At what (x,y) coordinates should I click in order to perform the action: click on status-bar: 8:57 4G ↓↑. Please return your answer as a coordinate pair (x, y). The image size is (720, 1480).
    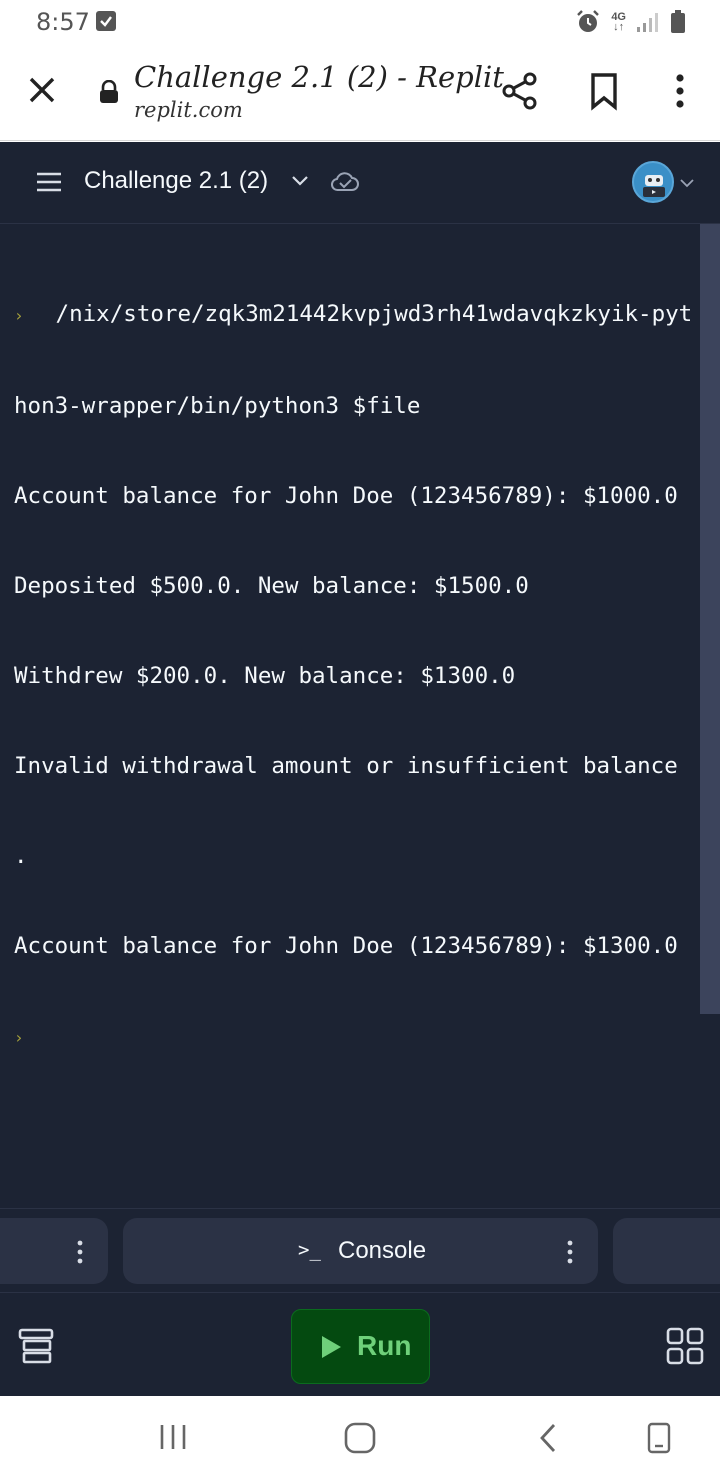
    Looking at the image, I should click on (360, 22).